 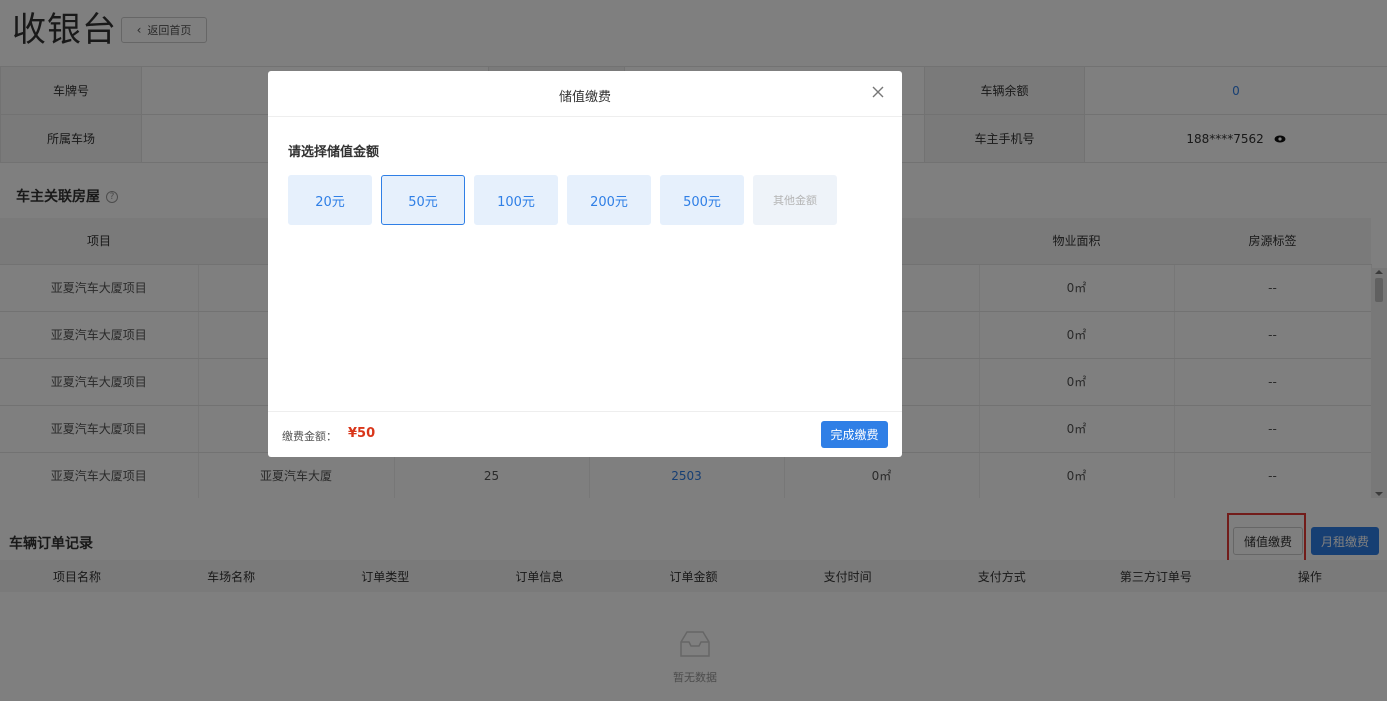 What do you see at coordinates (585, 434) in the screenshot?
I see `modal-footer: 缴费金额： ¥50 完成缴费` at bounding box center [585, 434].